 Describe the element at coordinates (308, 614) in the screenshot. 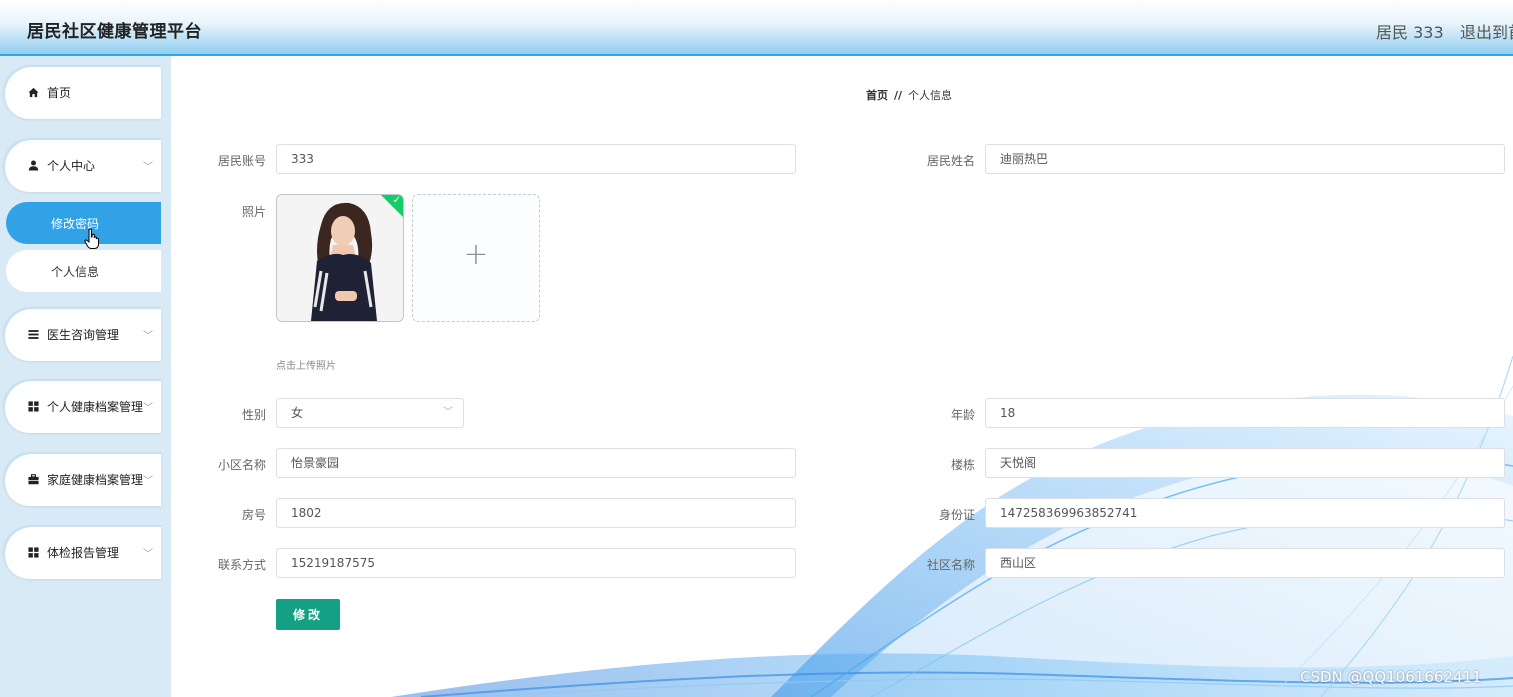

I see `submit-button: 修改` at that location.